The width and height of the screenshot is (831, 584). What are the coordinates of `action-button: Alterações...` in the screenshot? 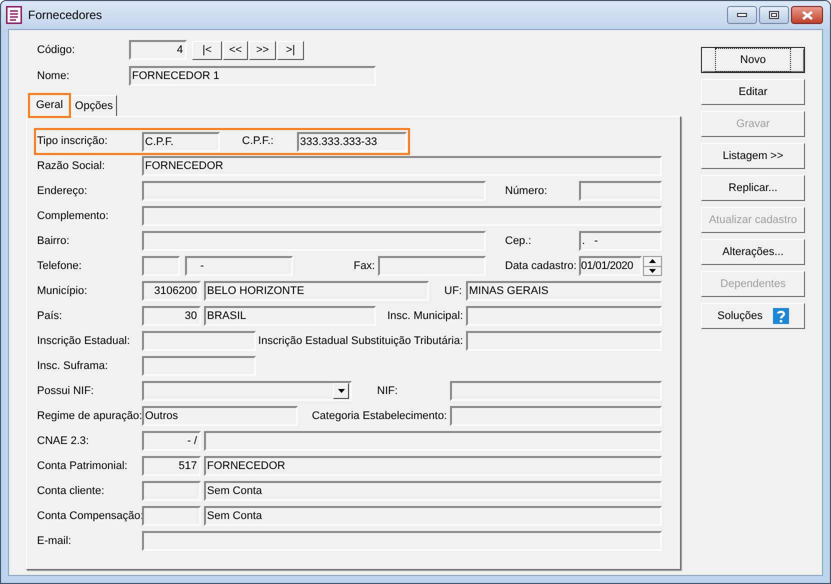 It's located at (753, 252).